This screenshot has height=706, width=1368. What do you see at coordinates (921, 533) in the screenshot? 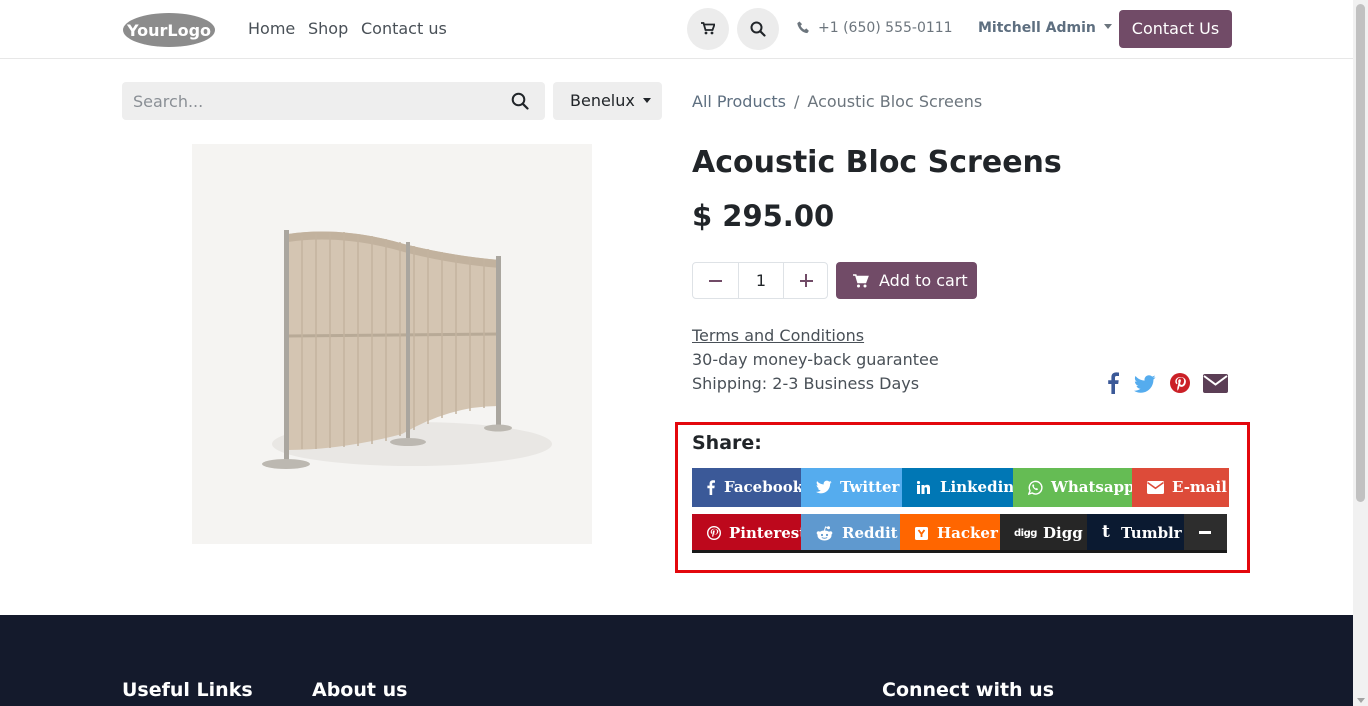
I see `hacker-news-icon` at bounding box center [921, 533].